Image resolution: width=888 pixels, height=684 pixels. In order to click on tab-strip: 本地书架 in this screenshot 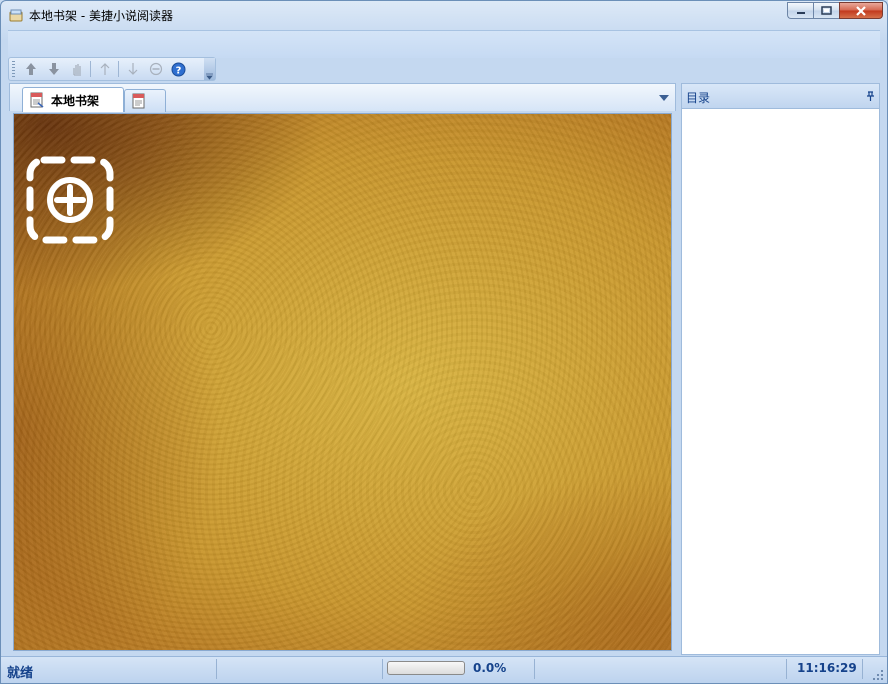, I will do `click(342, 97)`.